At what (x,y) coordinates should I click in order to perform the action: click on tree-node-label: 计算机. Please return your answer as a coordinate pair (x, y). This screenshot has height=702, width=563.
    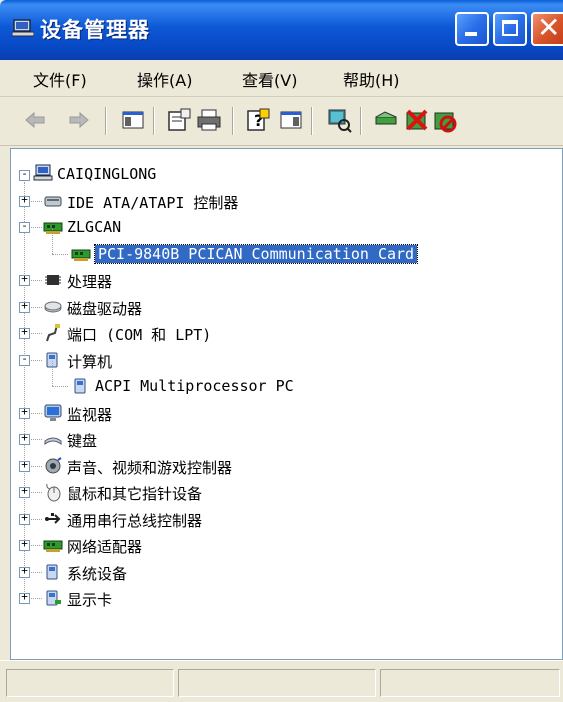
    Looking at the image, I should click on (90, 361).